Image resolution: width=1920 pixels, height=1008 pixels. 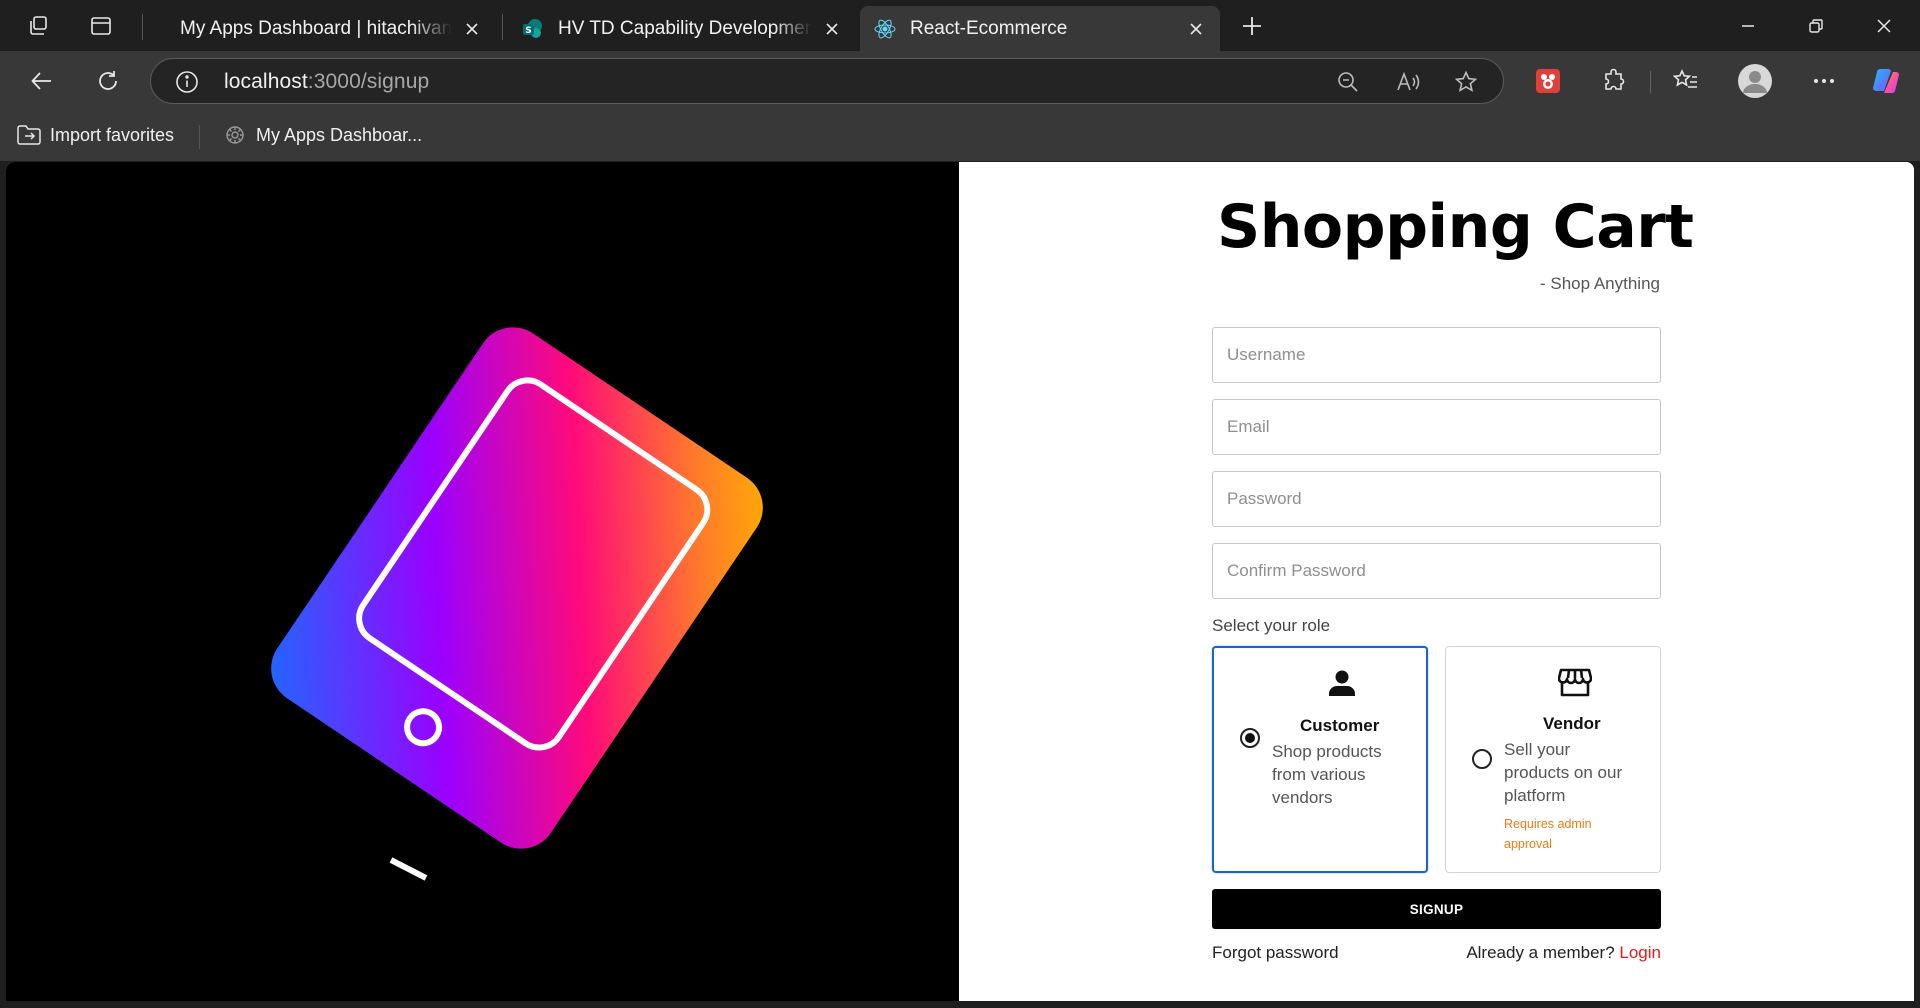 What do you see at coordinates (1563, 772) in the screenshot?
I see `vendor-role-description: Sell your products on our platform` at bounding box center [1563, 772].